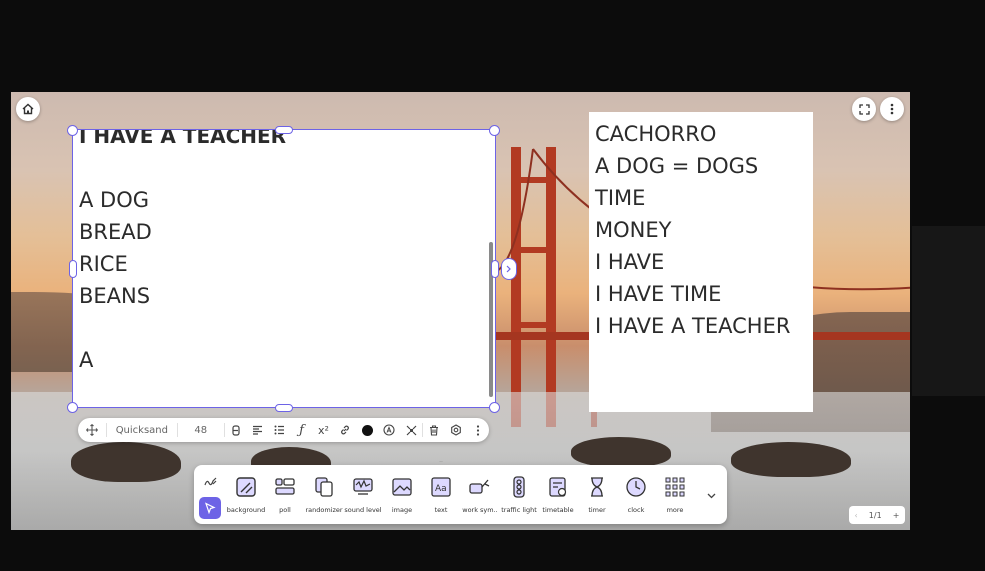 Image resolution: width=985 pixels, height=571 pixels. Describe the element at coordinates (72, 407) in the screenshot. I see `resize-handle-bottom-left` at that location.